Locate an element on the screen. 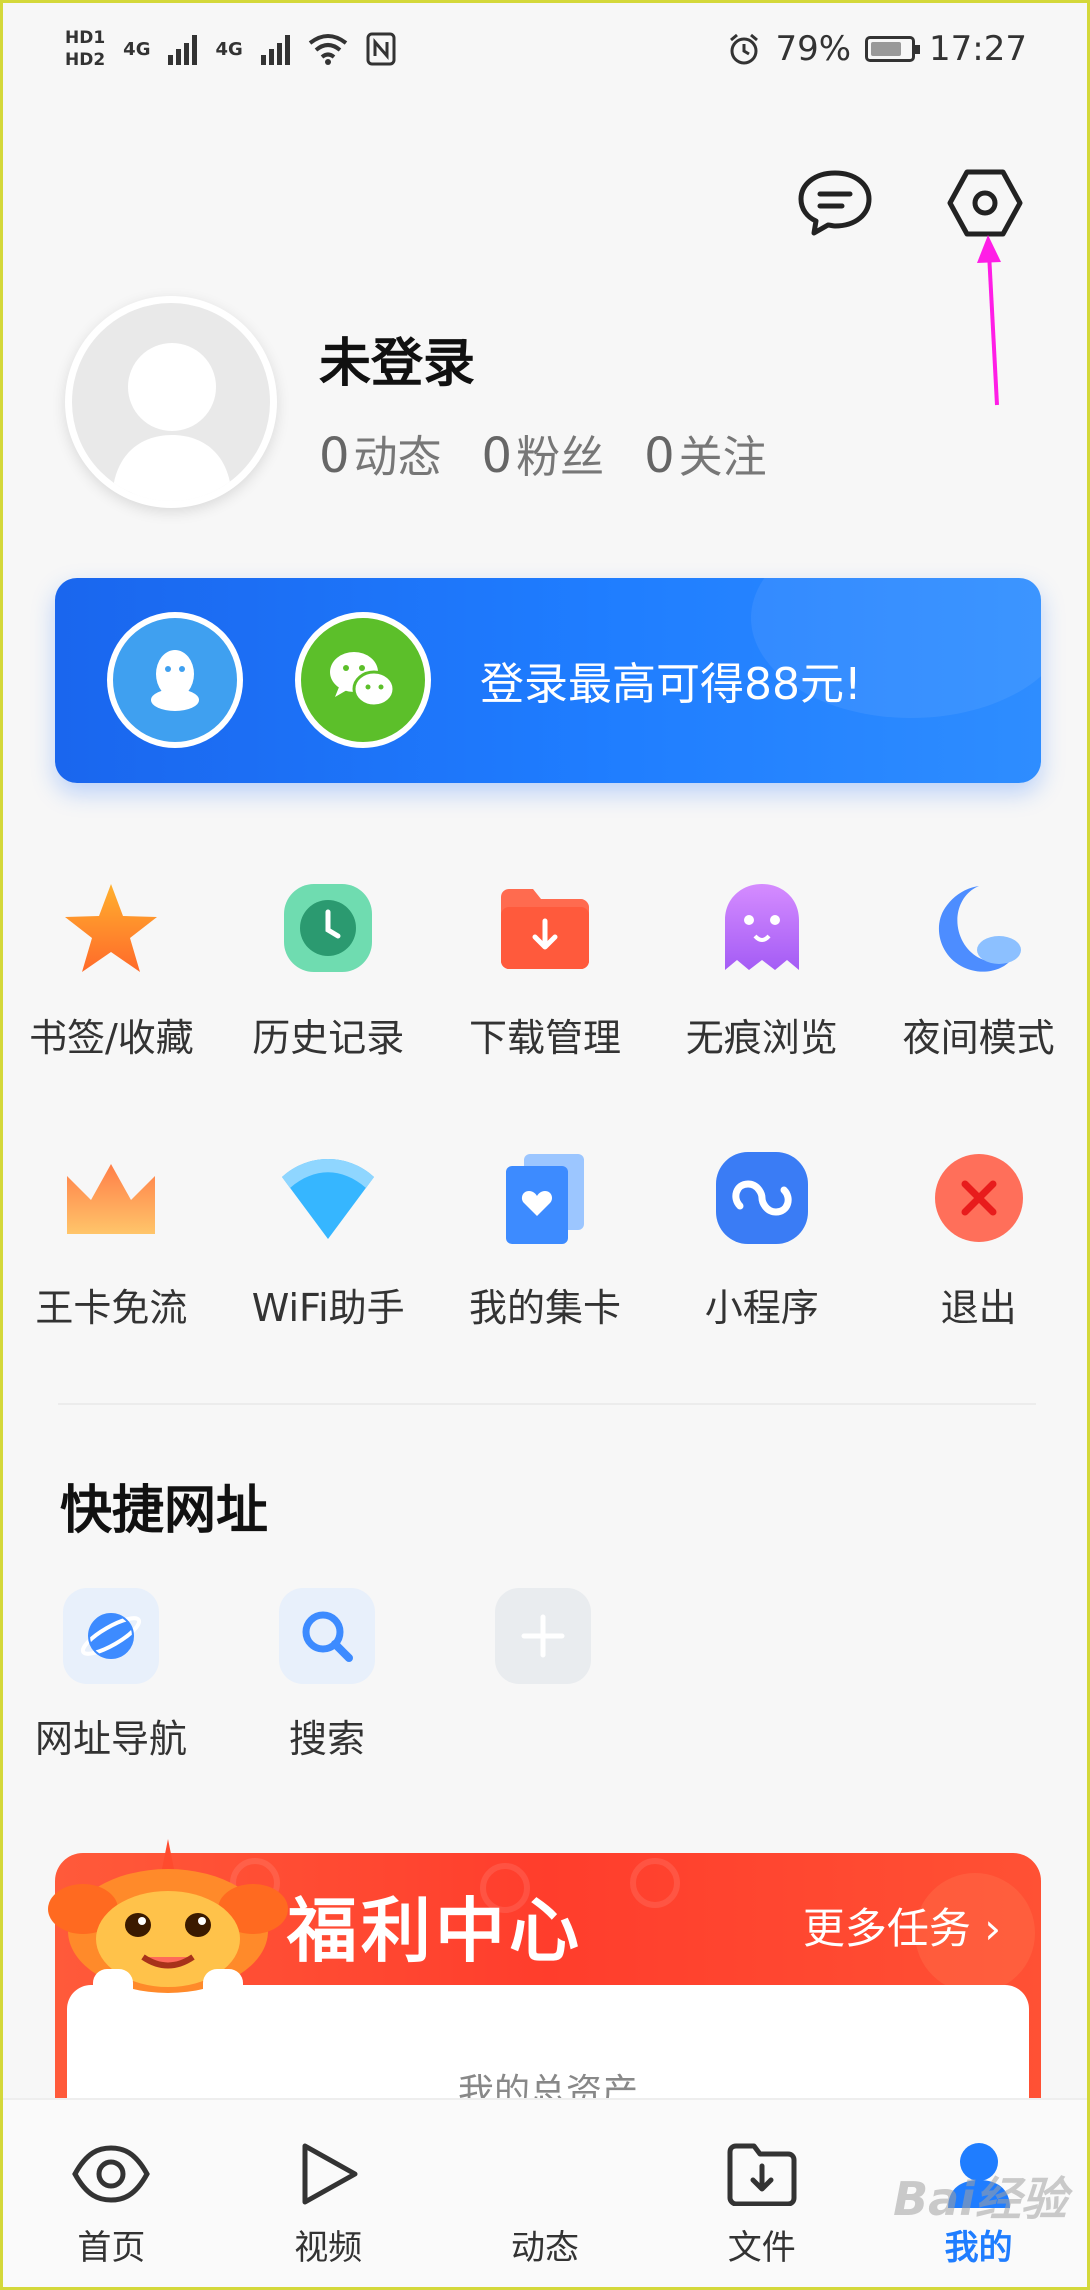 The height and width of the screenshot is (2290, 1090). tool-wifi-assistant: WiFi助手 is located at coordinates (328, 1237).